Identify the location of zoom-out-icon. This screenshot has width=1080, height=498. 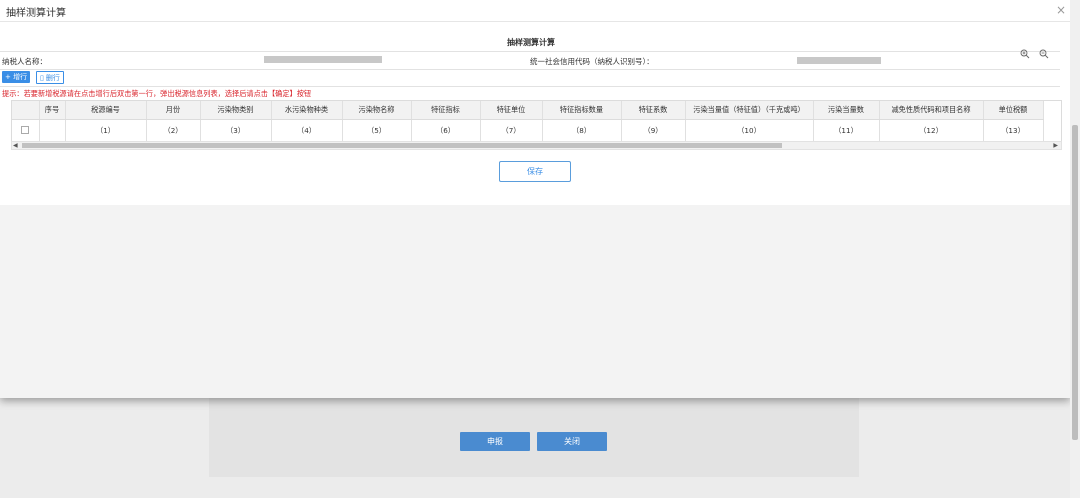
(1044, 54).